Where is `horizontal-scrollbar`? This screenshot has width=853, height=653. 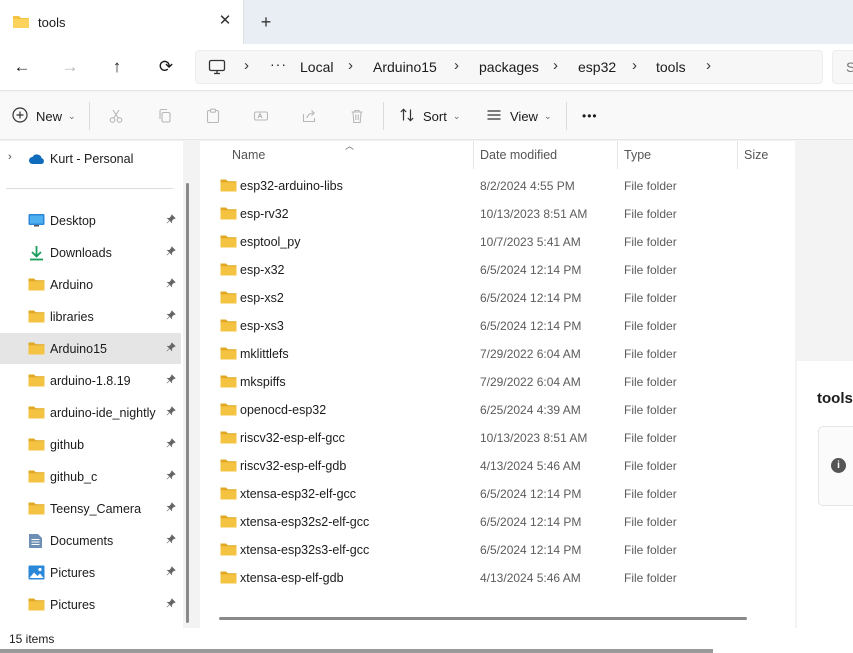
horizontal-scrollbar is located at coordinates (483, 618).